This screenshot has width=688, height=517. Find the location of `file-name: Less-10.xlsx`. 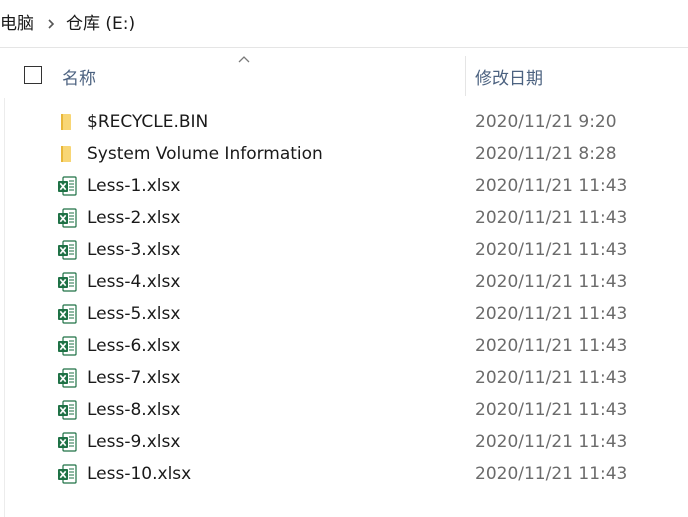

file-name: Less-10.xlsx is located at coordinates (139, 474).